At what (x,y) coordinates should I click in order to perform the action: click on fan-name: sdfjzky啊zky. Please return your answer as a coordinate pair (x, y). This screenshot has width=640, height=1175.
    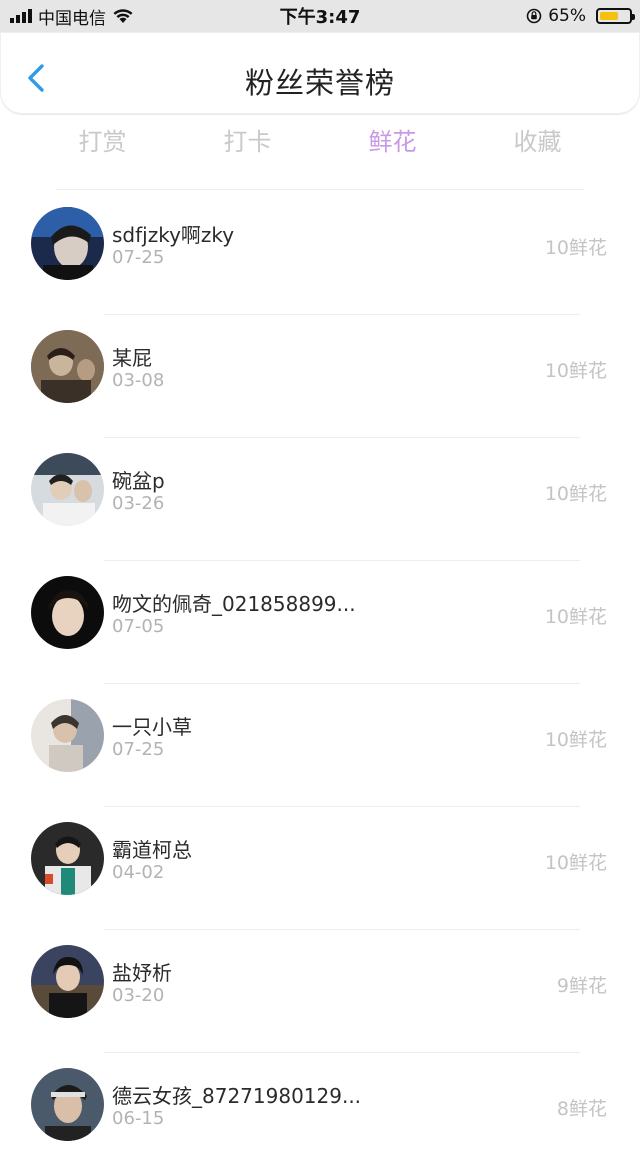
    Looking at the image, I should click on (173, 235).